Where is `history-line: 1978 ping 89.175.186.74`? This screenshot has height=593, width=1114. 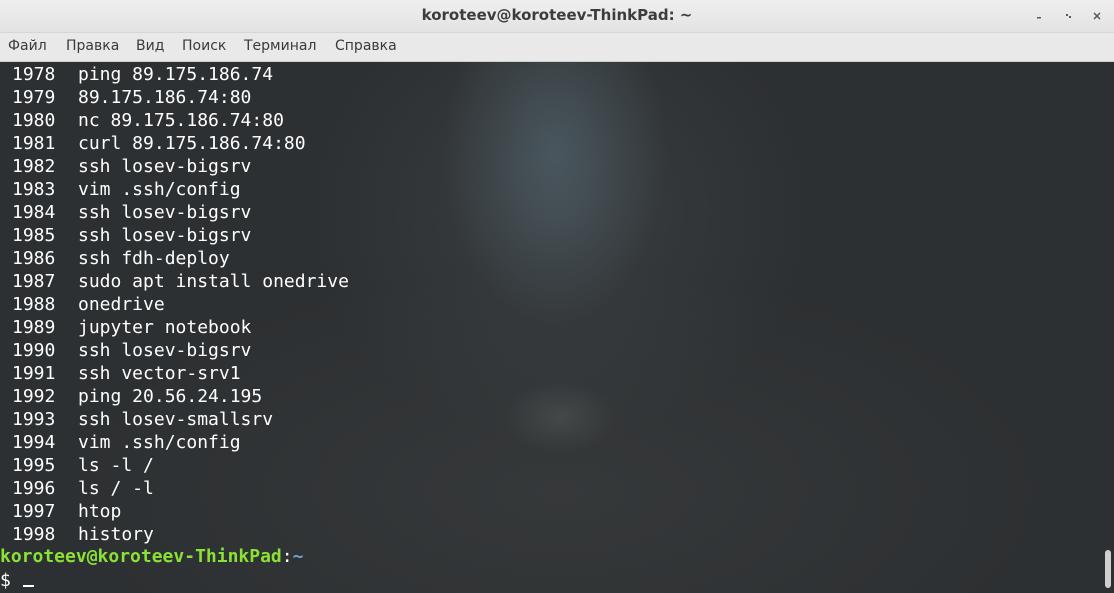
history-line: 1978 ping 89.175.186.74 is located at coordinates (142, 74).